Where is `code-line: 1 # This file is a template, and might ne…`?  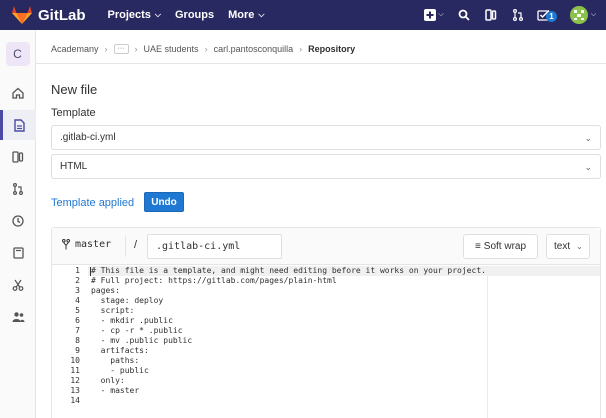
code-line: 1 # This file is a template, and might ne… is located at coordinates (337, 271).